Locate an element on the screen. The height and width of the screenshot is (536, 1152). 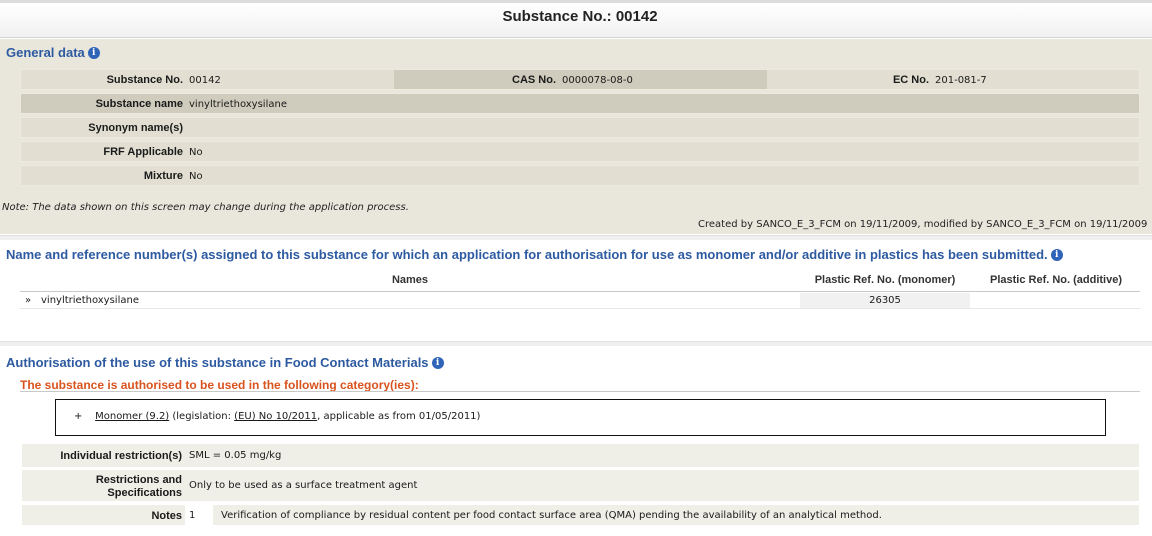
ec-no-value: 201-081-7 is located at coordinates (961, 80).